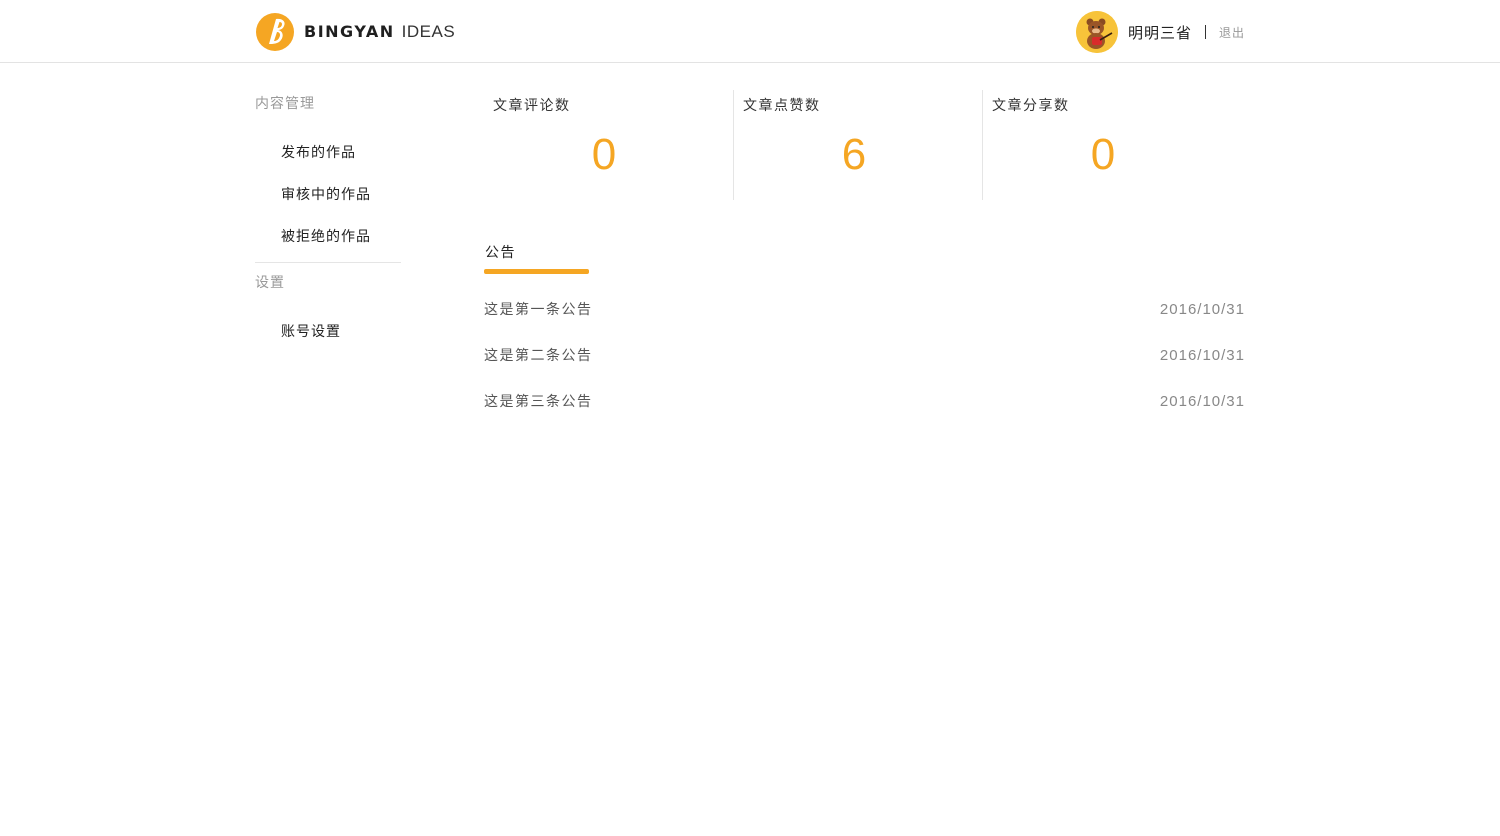 The height and width of the screenshot is (836, 1500). I want to click on sidebar-item-reviewing: 审核中的作品, so click(328, 195).